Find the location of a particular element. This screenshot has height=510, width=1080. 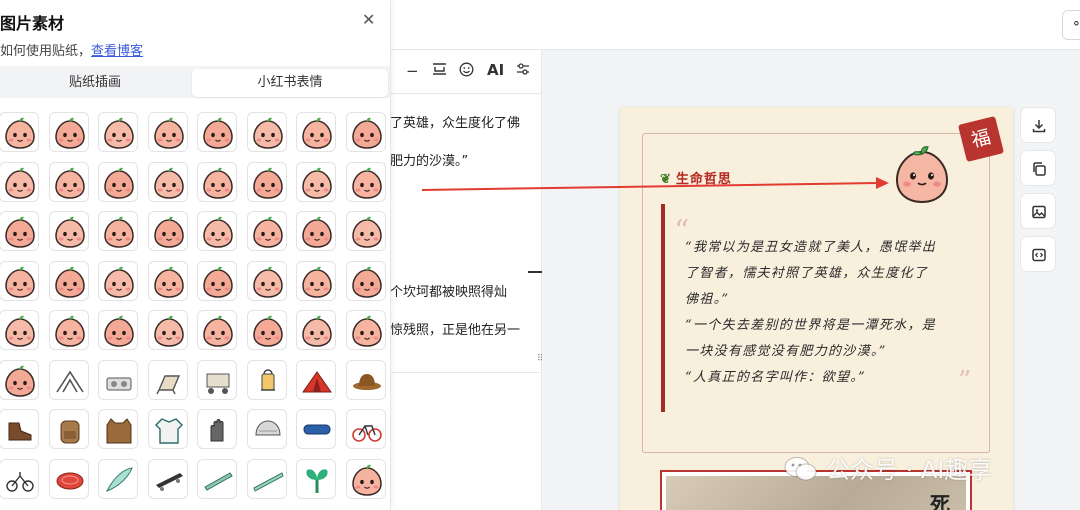

goggles-icon is located at coordinates (317, 429).